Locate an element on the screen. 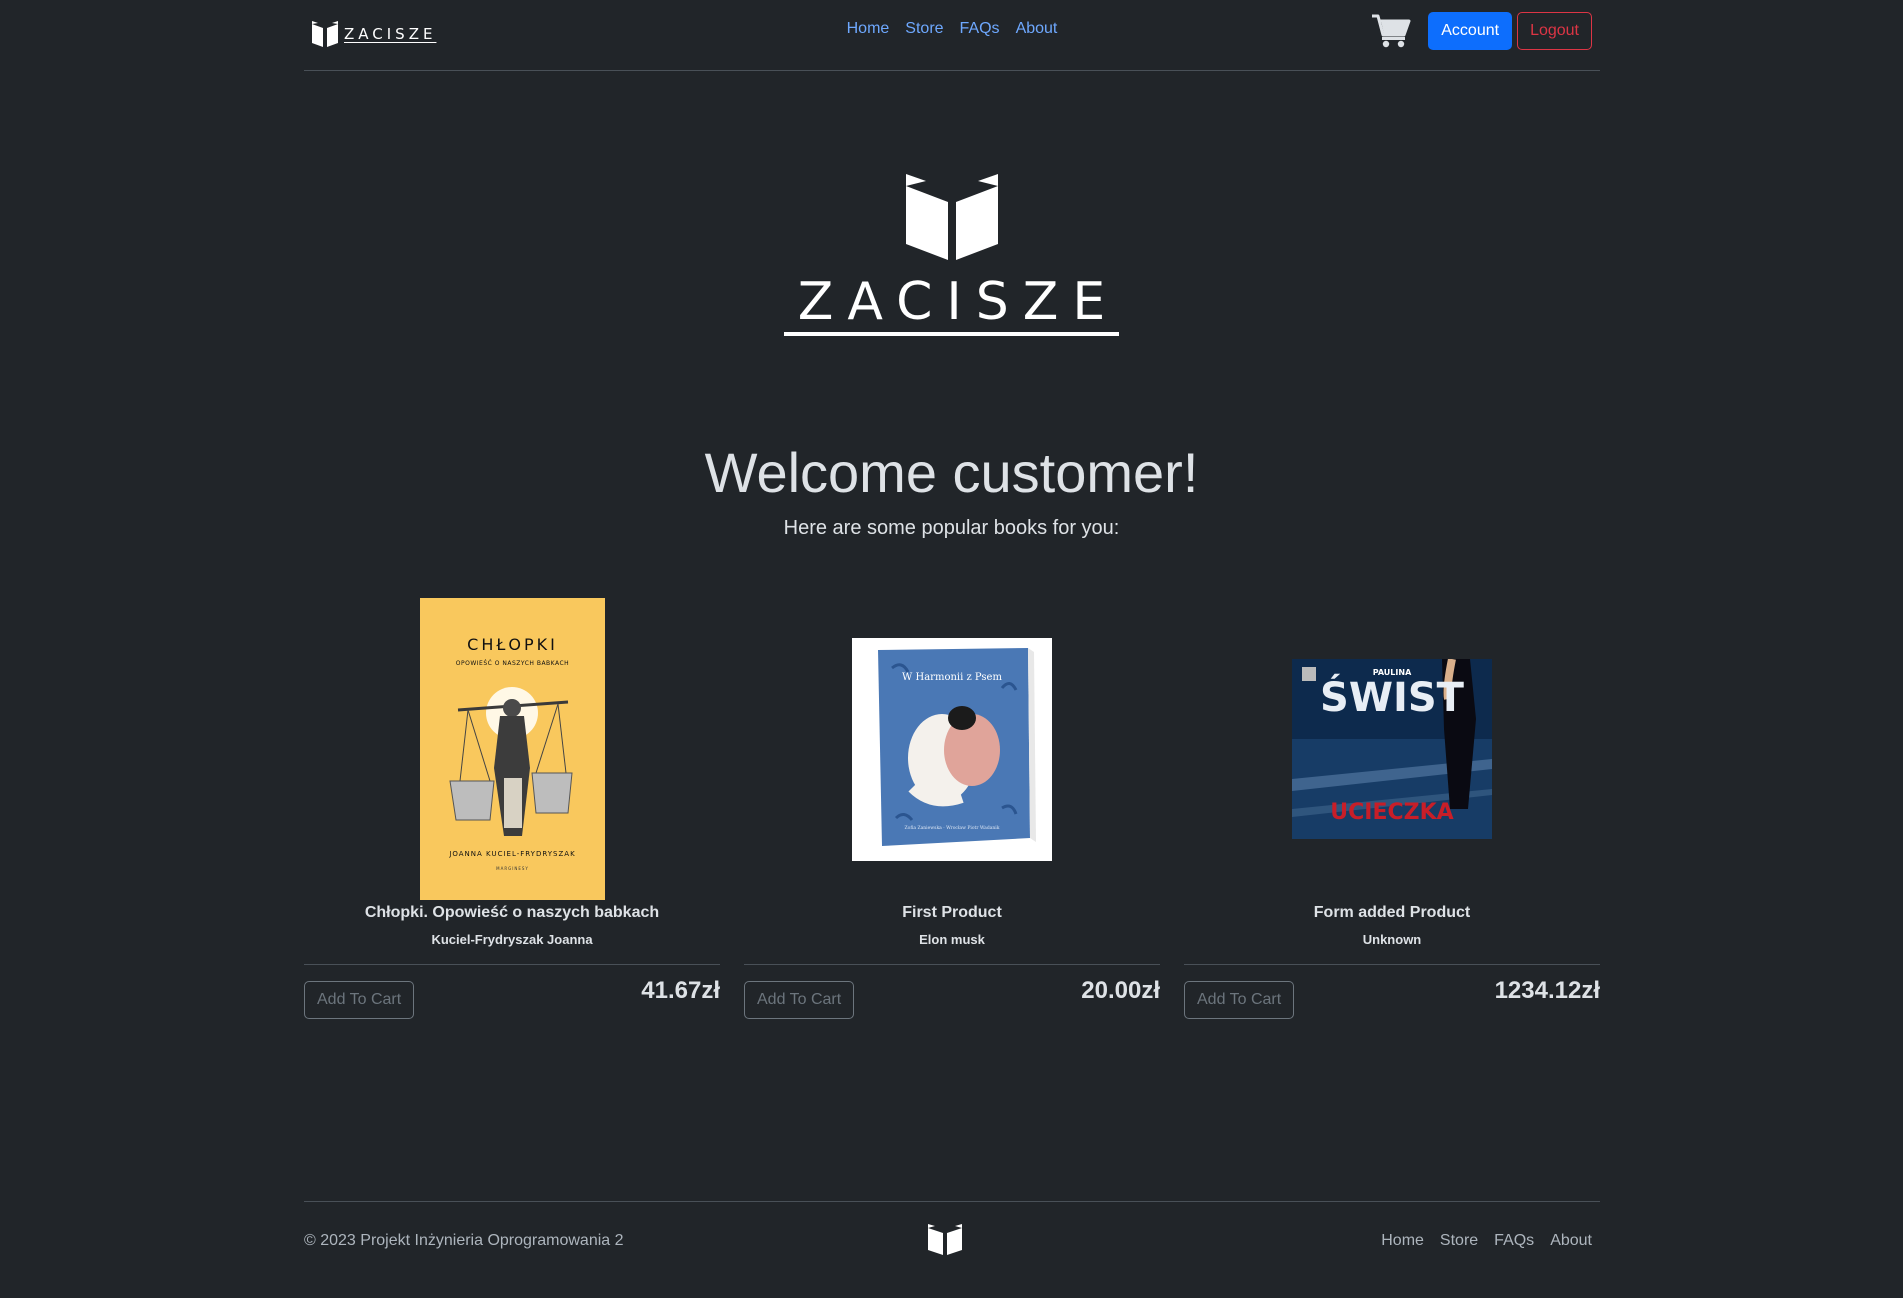 The height and width of the screenshot is (1298, 1903). account-button: Account is located at coordinates (1470, 31).